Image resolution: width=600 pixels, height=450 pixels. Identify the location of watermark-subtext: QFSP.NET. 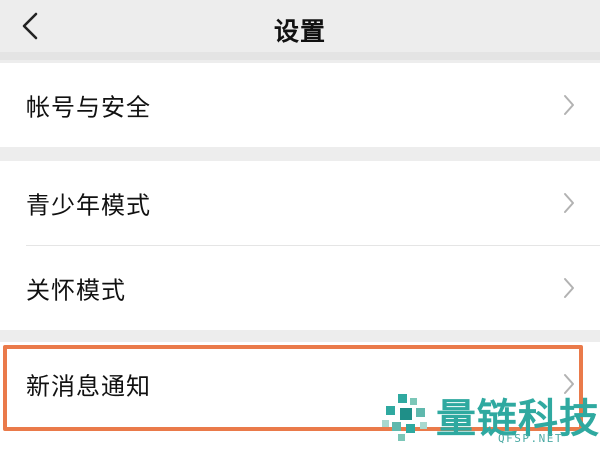
(530, 438).